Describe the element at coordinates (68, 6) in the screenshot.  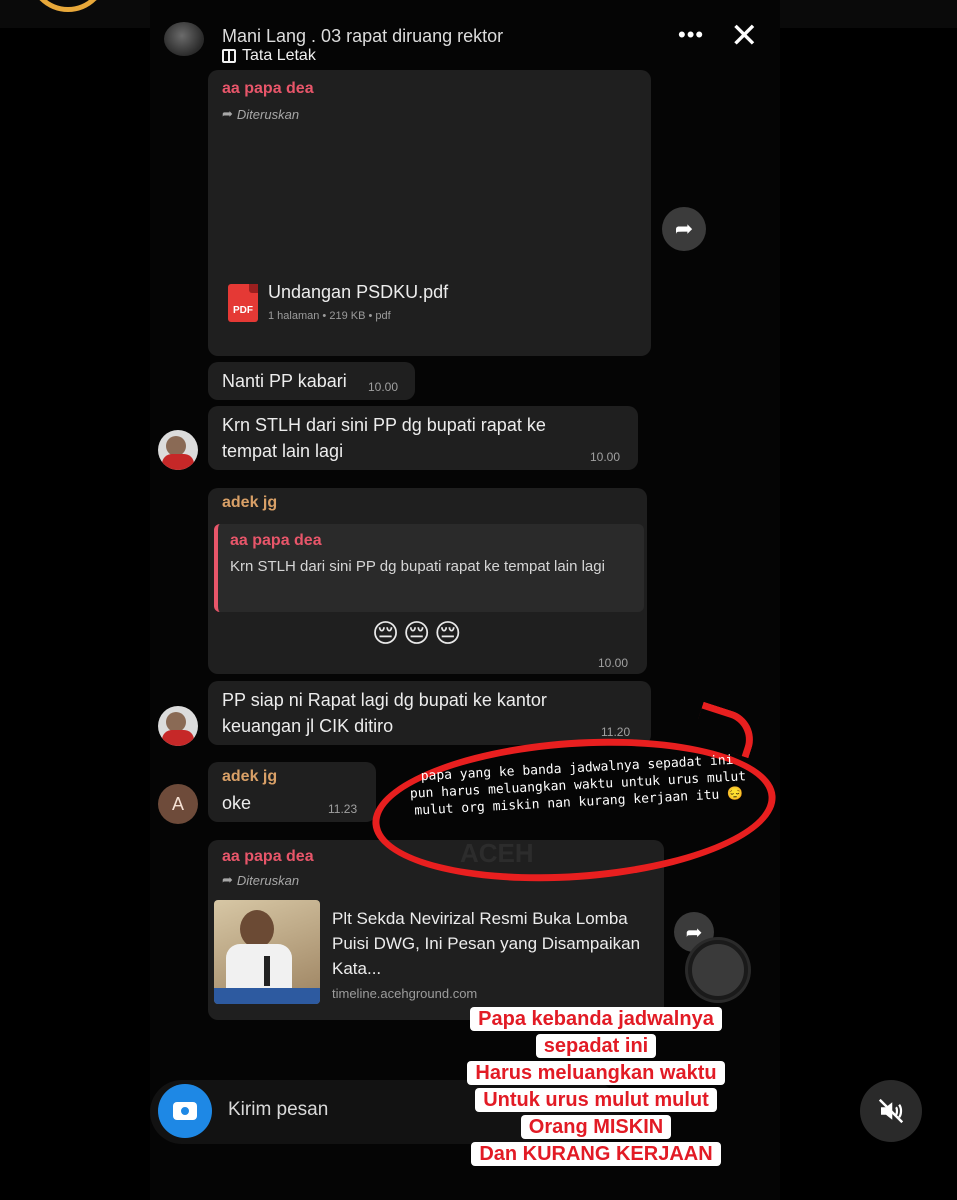
I see `story-ring-icon` at that location.